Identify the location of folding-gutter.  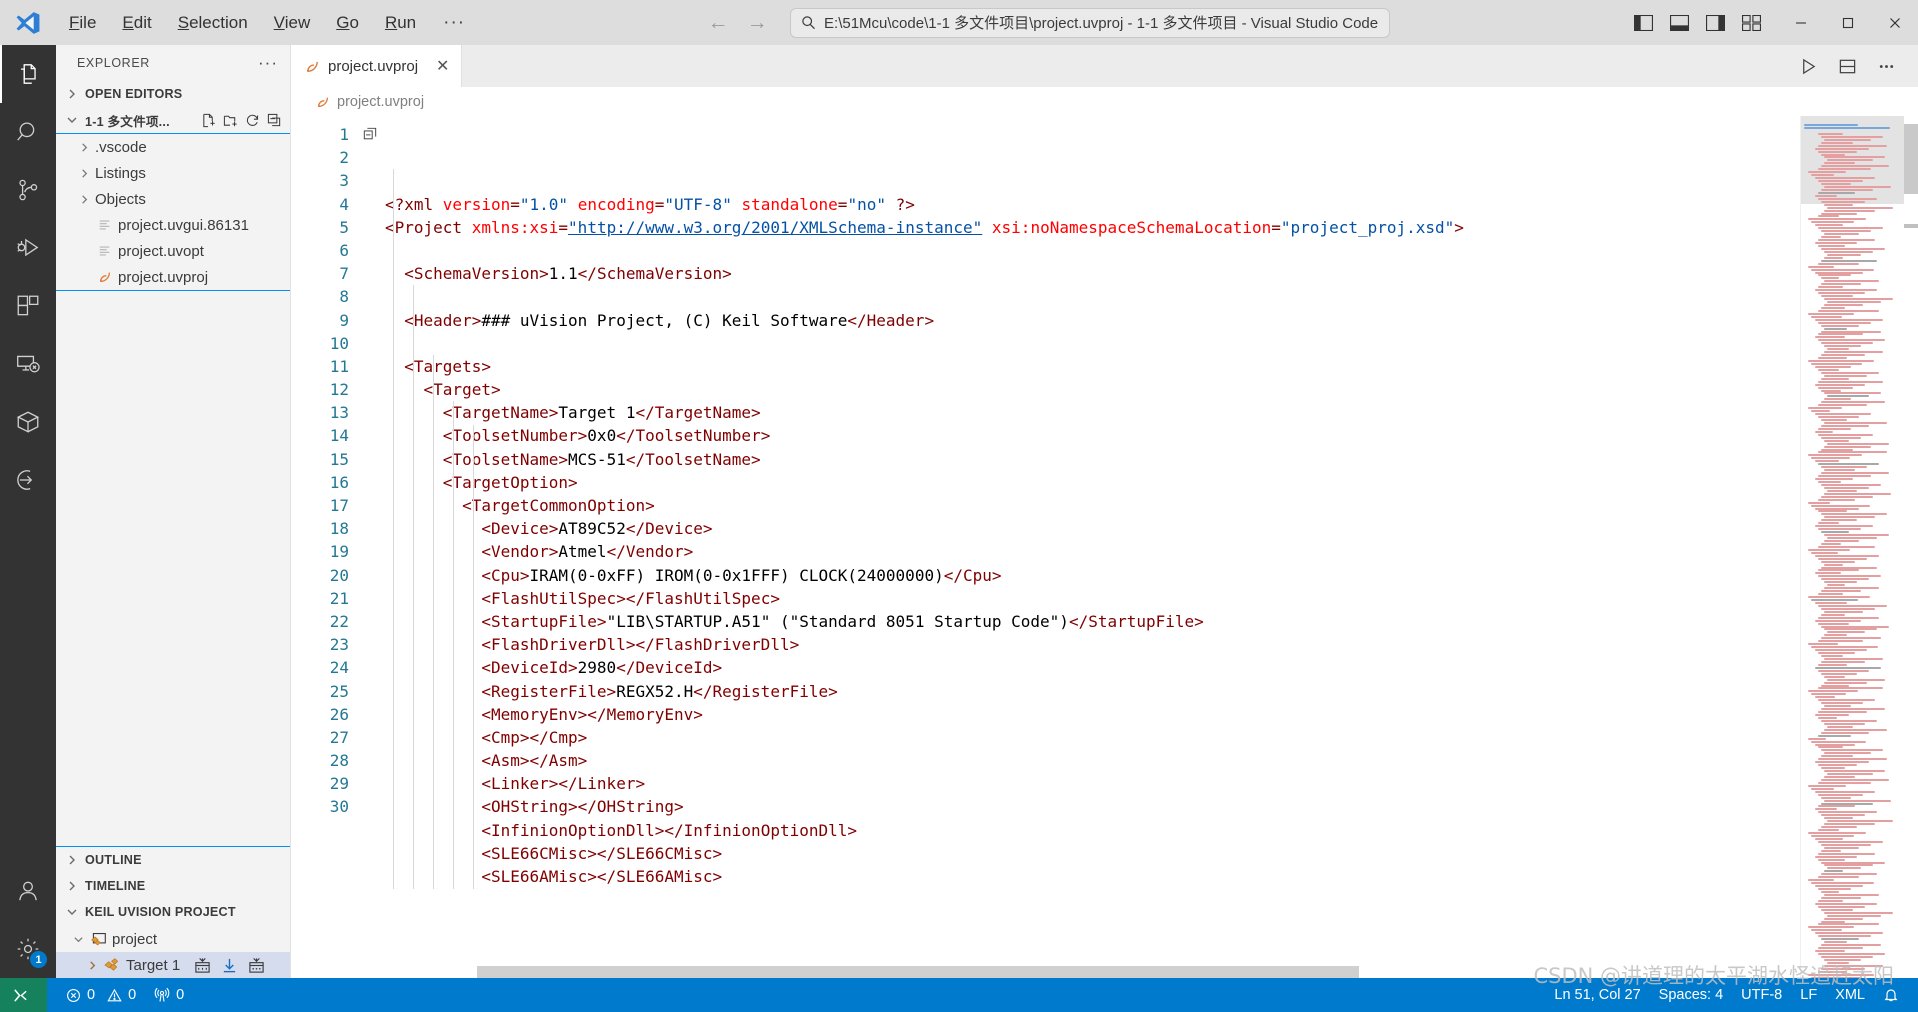
(374, 547).